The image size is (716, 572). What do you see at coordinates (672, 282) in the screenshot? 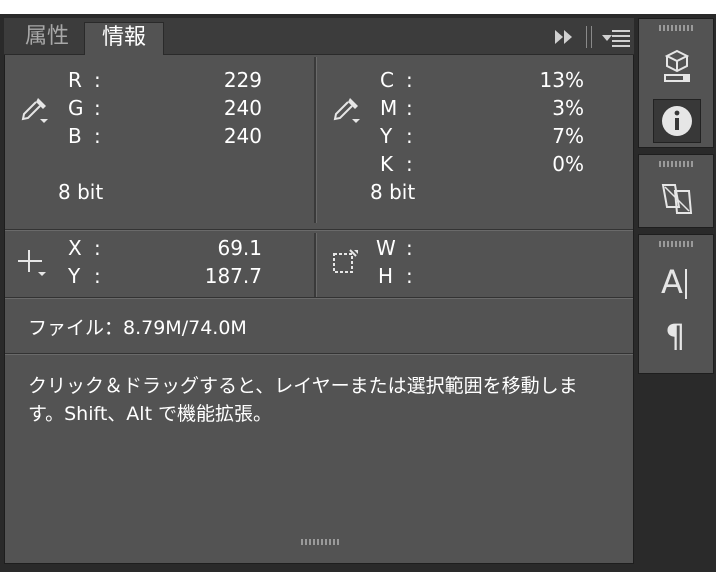
I see `character-icon: A` at bounding box center [672, 282].